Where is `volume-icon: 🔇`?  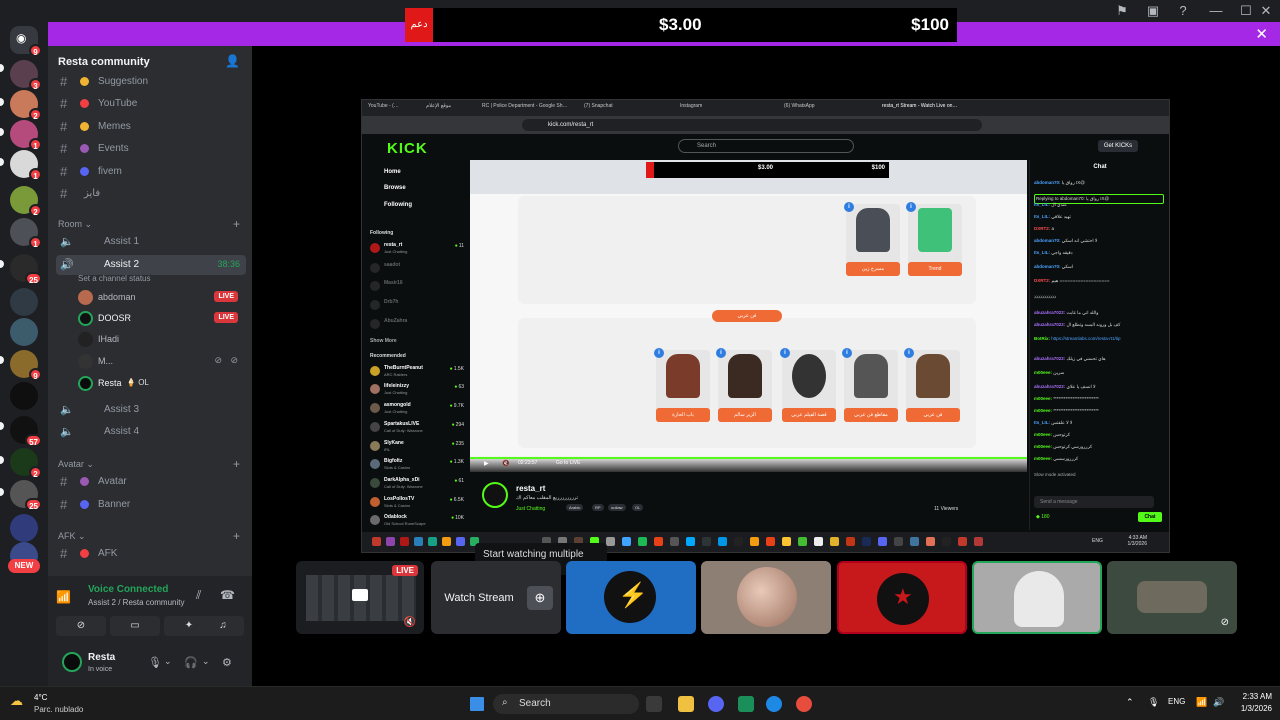
volume-icon: 🔇 is located at coordinates (506, 464).